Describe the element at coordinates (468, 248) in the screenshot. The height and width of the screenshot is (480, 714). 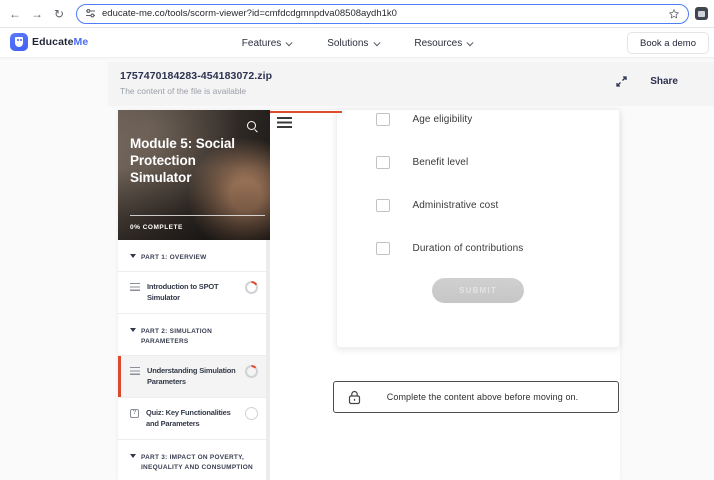
I see `option-label: Duration of contributions` at that location.